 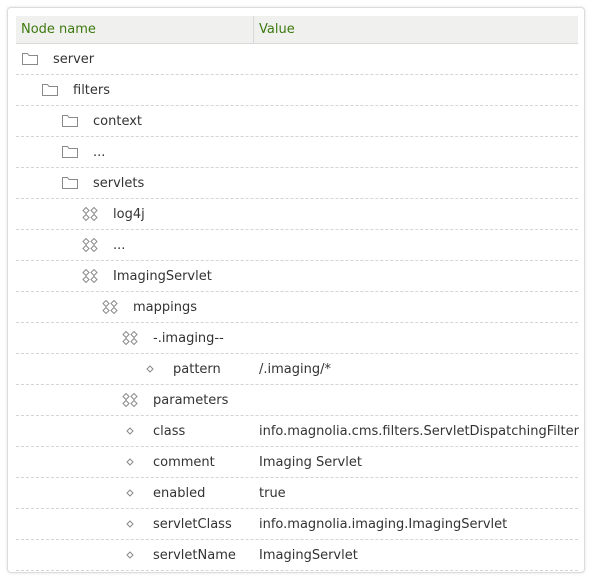 What do you see at coordinates (179, 493) in the screenshot?
I see `node-name: enabled` at bounding box center [179, 493].